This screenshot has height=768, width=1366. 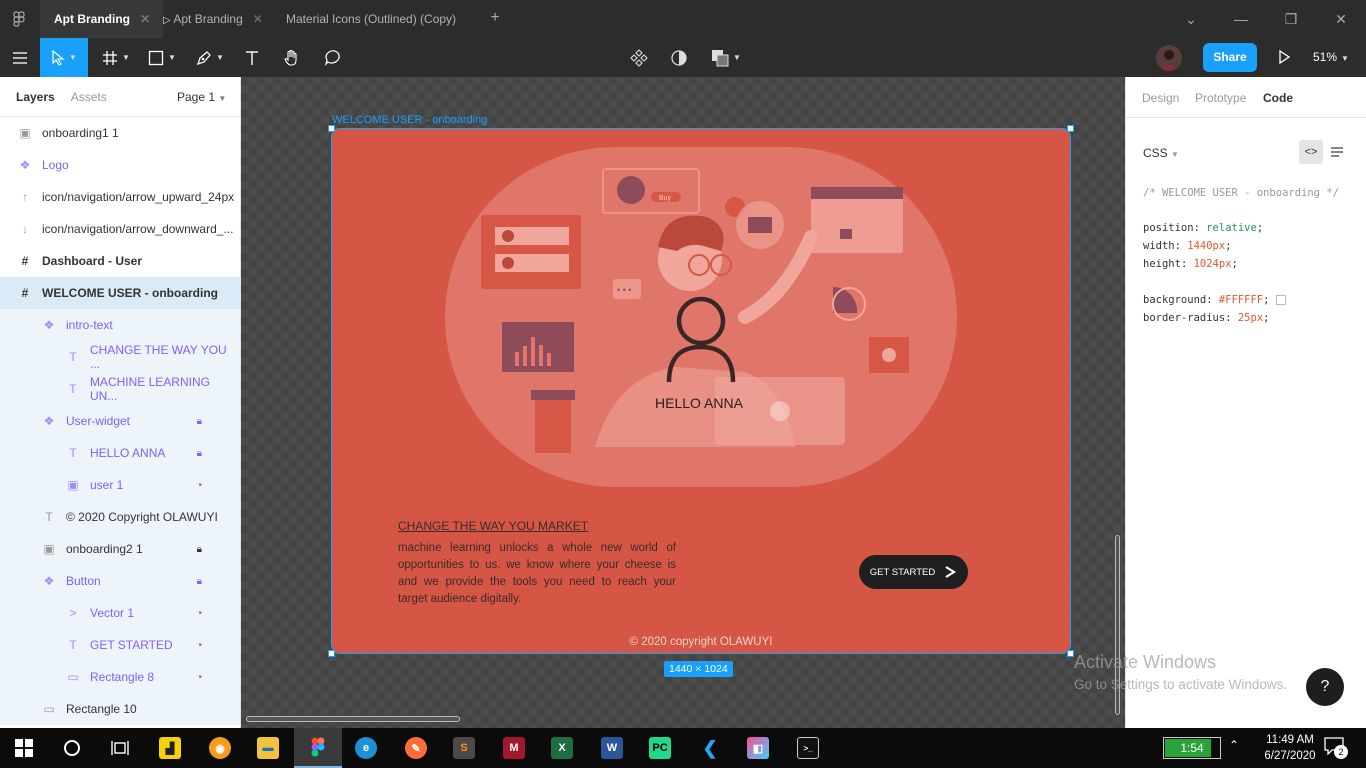 What do you see at coordinates (808, 748) in the screenshot?
I see `terminal-icon: >_` at bounding box center [808, 748].